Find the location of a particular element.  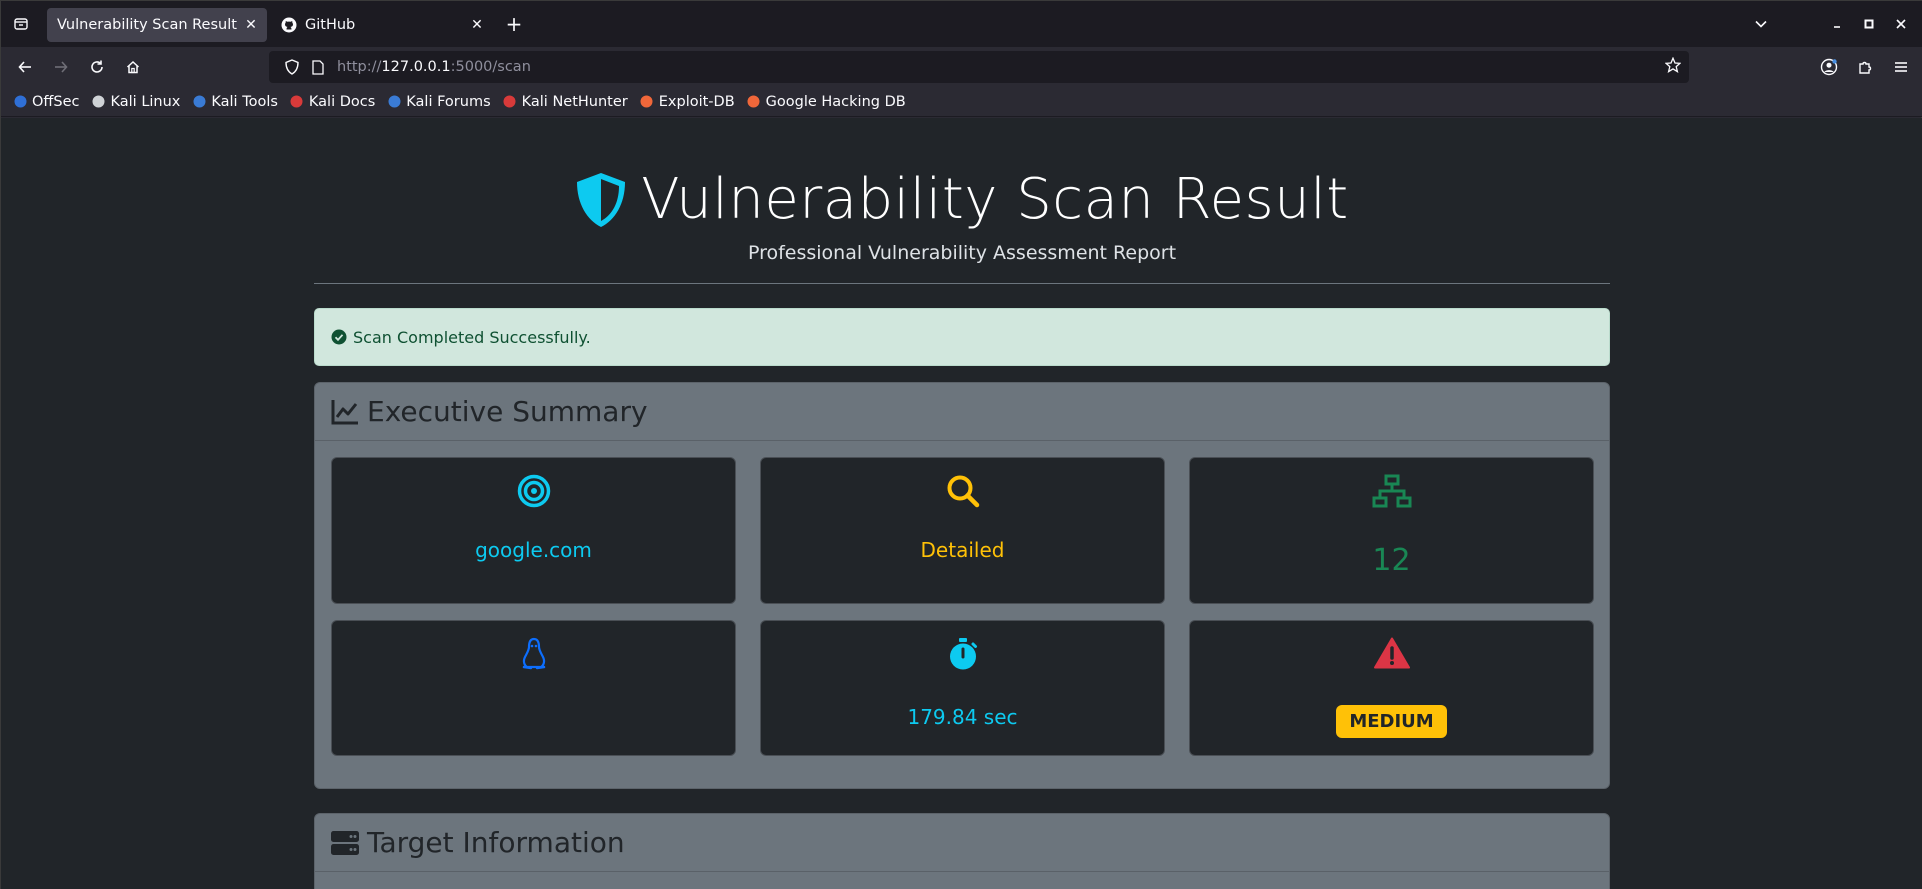

maximize-button is located at coordinates (1869, 24).